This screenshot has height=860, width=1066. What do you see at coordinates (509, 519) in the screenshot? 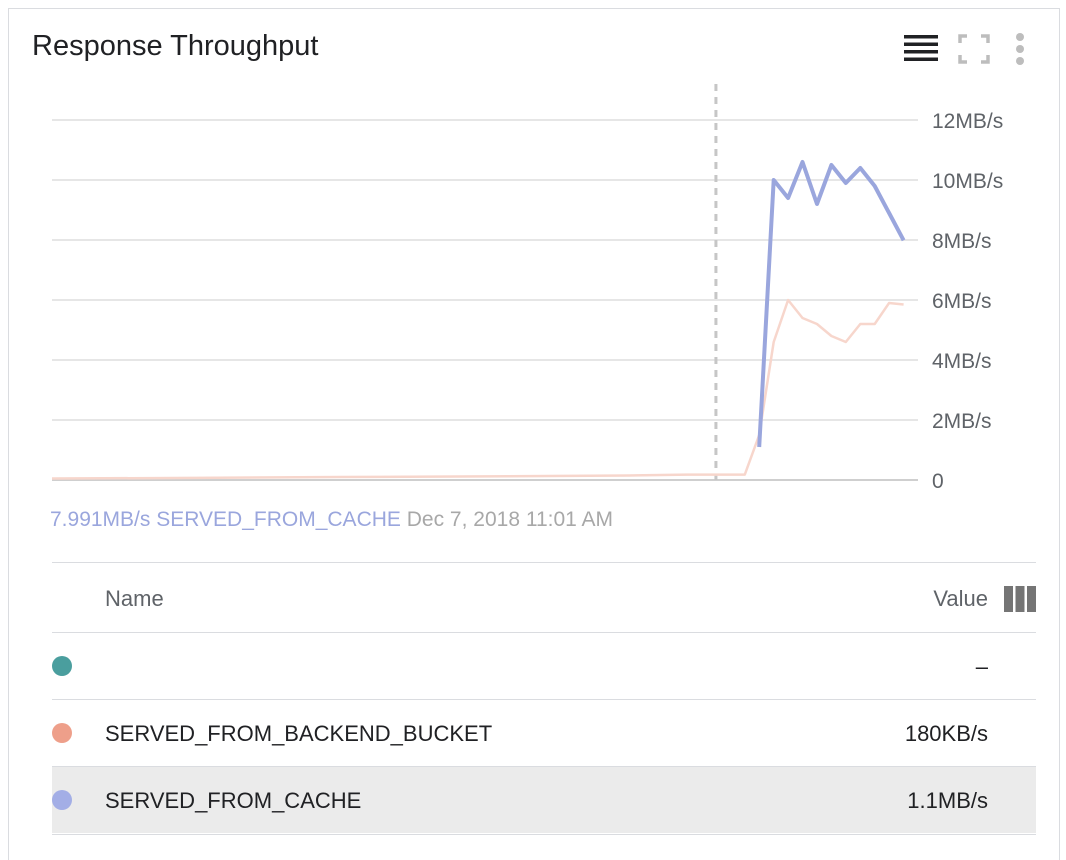
I see `readout-timestamp: Dec 7, 2018 11:01 AM` at bounding box center [509, 519].